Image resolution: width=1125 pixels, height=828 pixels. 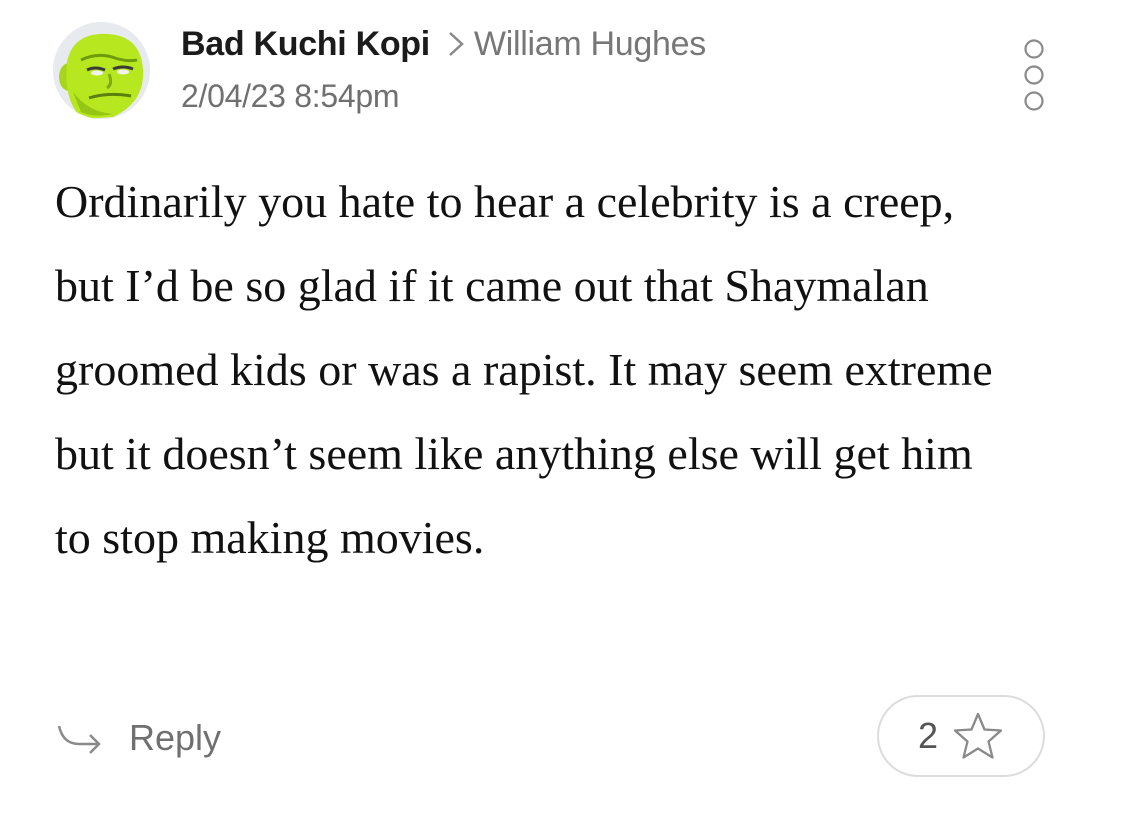 I want to click on reply-arrow-icon, so click(x=79, y=739).